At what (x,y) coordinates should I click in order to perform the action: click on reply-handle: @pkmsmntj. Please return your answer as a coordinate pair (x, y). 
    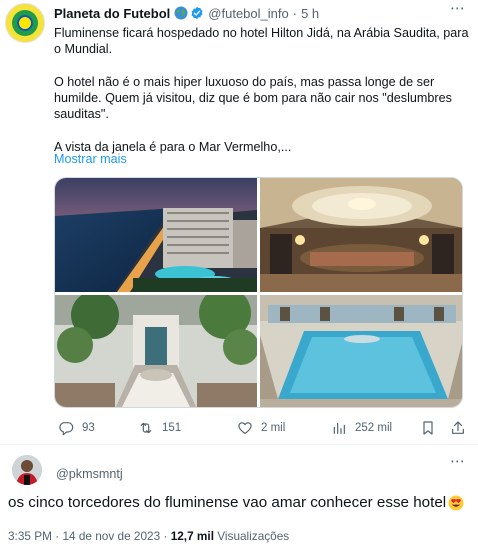
    Looking at the image, I should click on (89, 474).